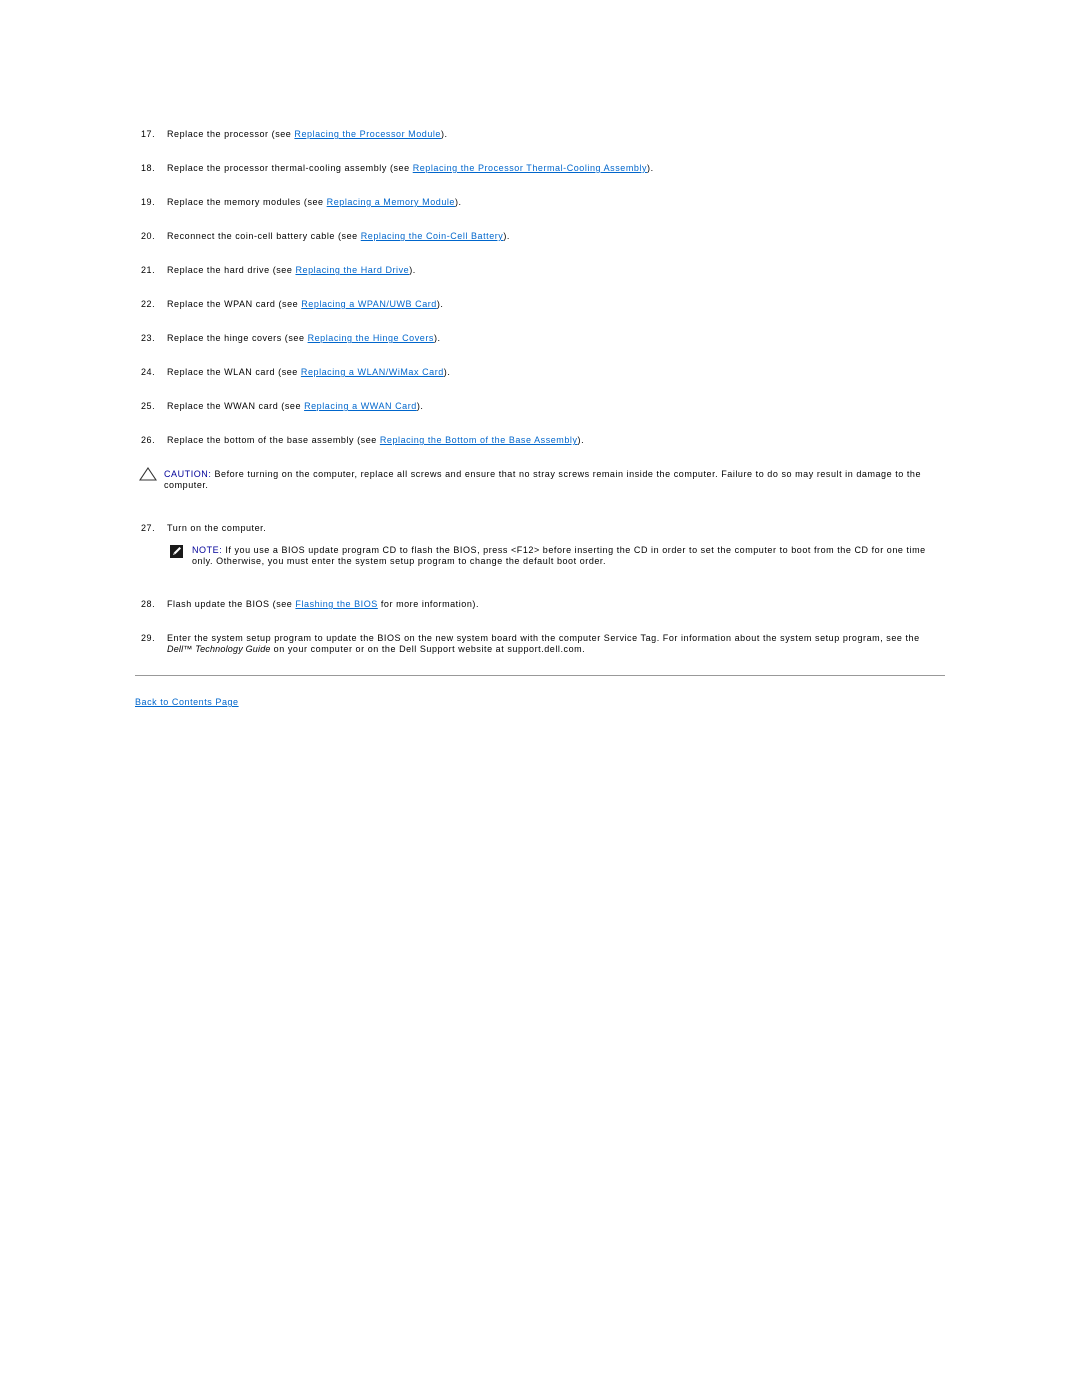 This screenshot has height=1397, width=1080. Describe the element at coordinates (148, 202) in the screenshot. I see `step-number: 19.` at that location.